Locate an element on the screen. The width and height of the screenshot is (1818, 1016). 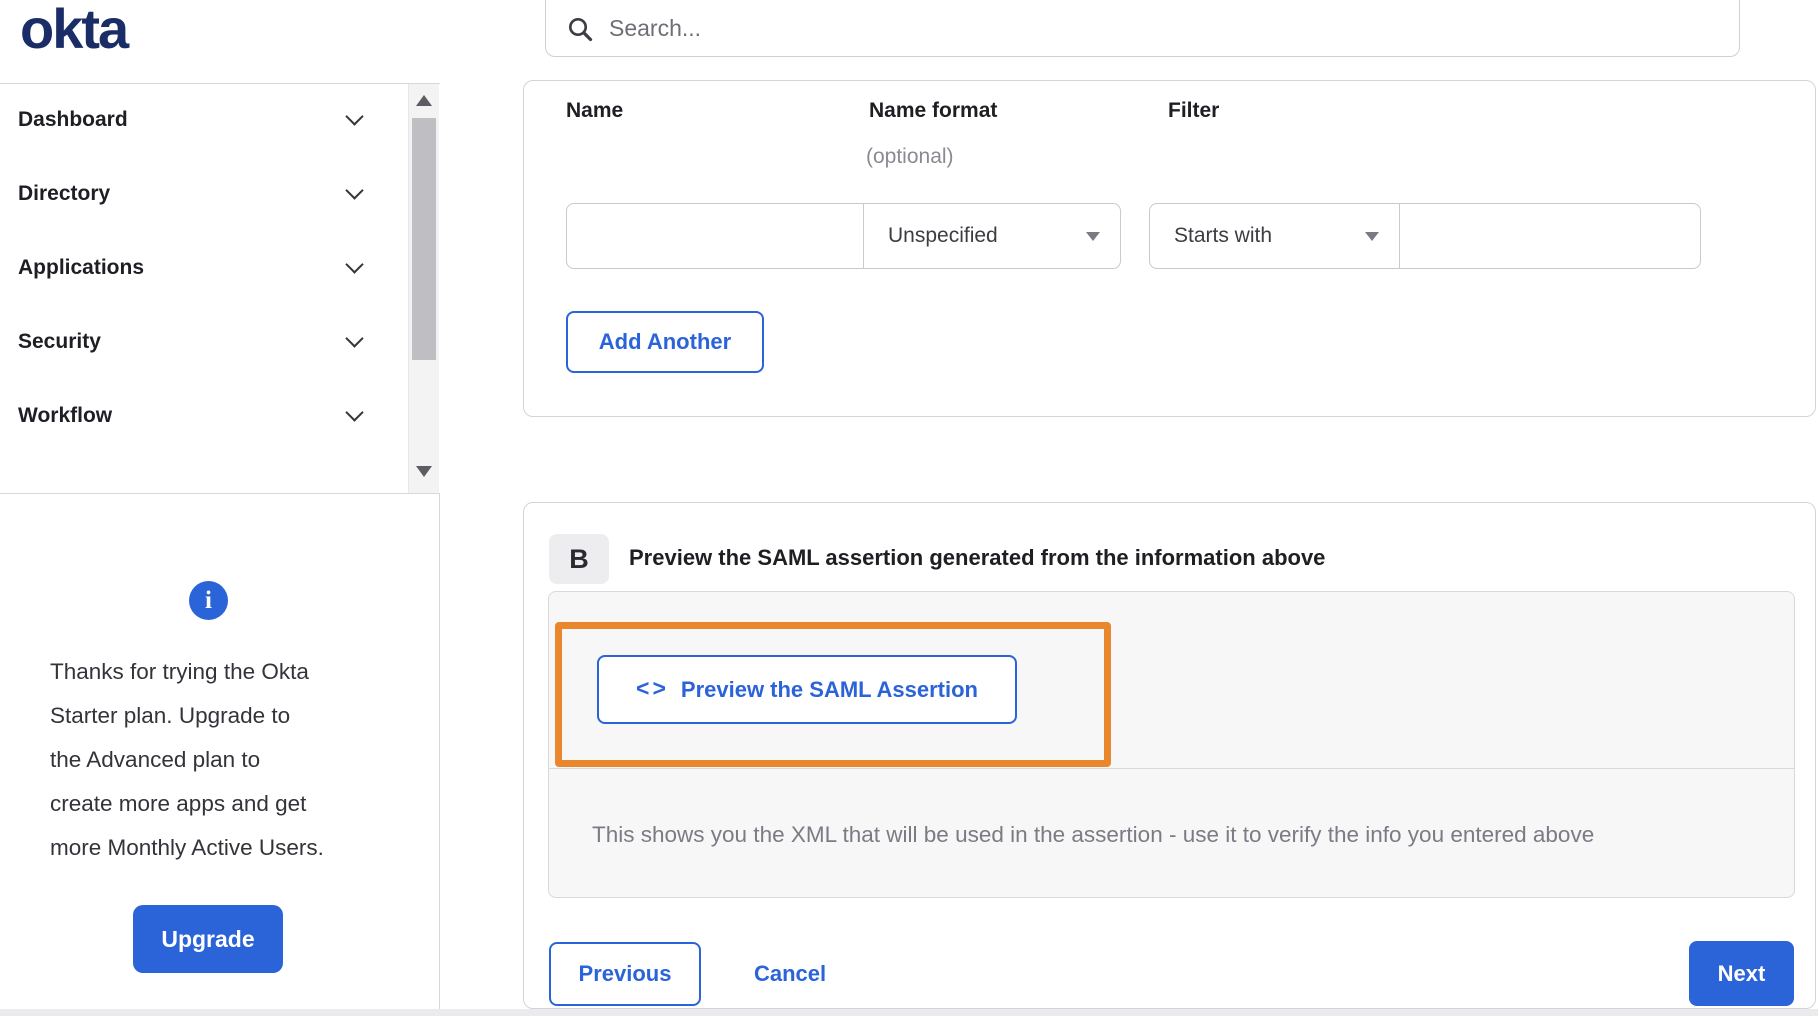
upgrade-button: Upgrade is located at coordinates (208, 939).